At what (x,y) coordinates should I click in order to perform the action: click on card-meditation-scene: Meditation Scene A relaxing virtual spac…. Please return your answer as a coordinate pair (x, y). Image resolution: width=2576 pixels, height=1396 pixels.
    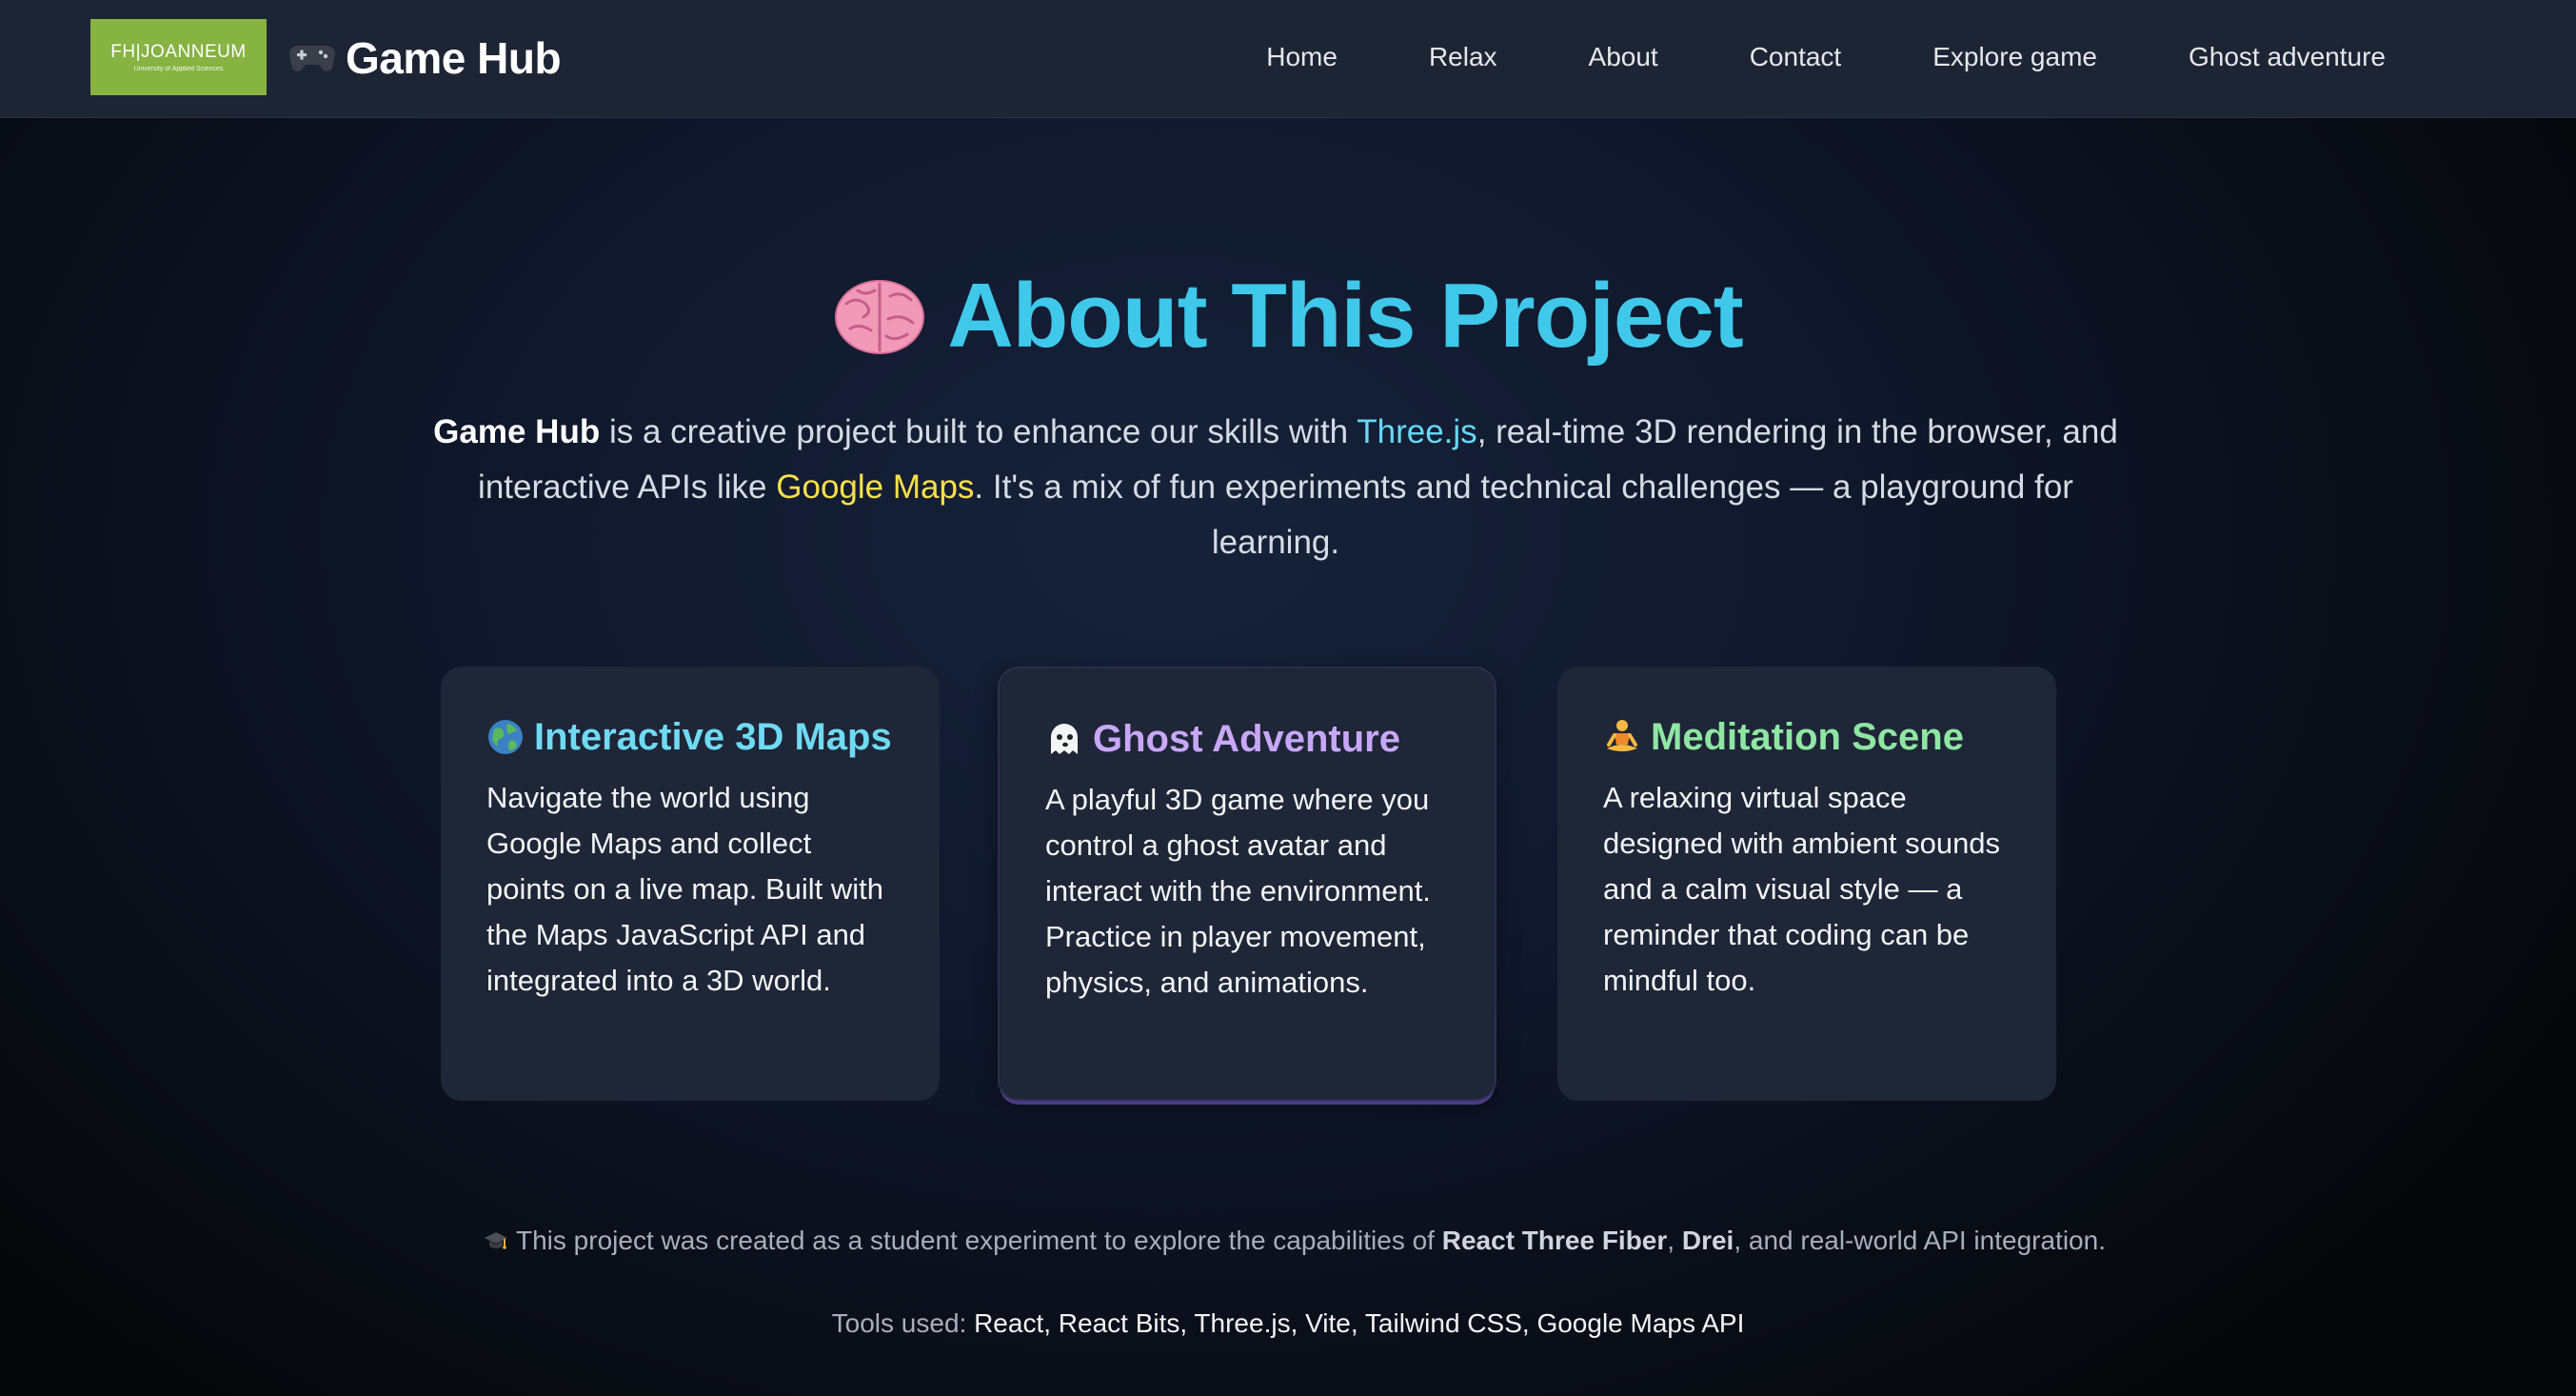
    Looking at the image, I should click on (1806, 884).